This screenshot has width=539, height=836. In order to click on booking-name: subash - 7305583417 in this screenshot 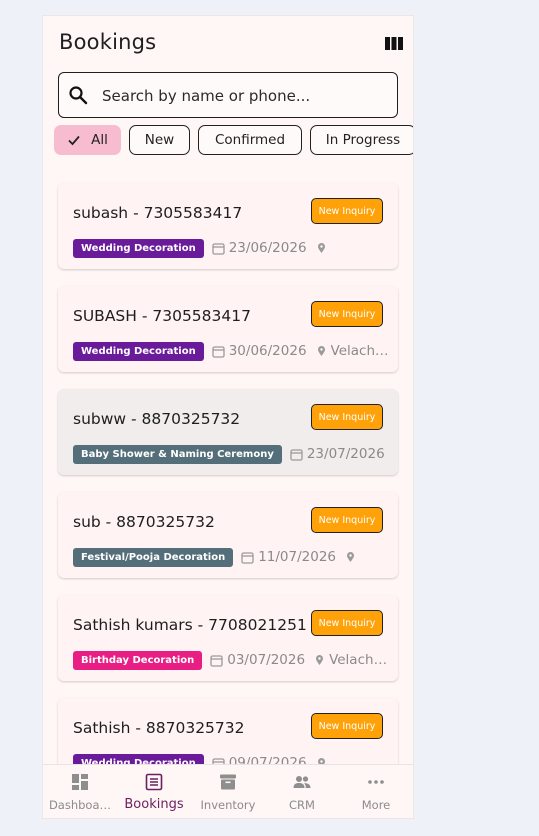, I will do `click(158, 213)`.